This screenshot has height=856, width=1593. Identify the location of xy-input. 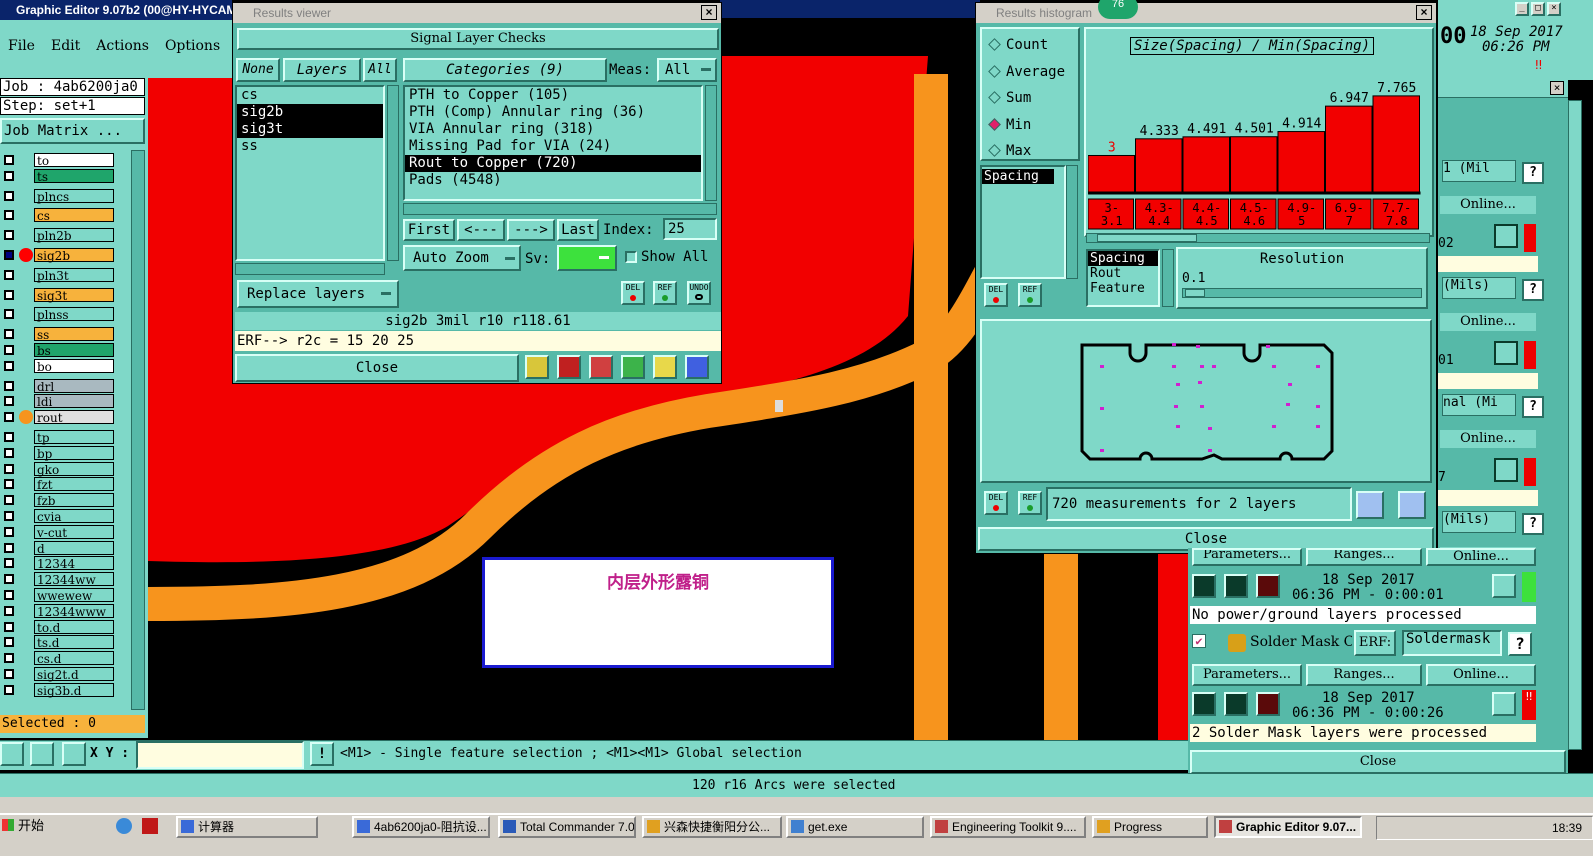
(220, 755).